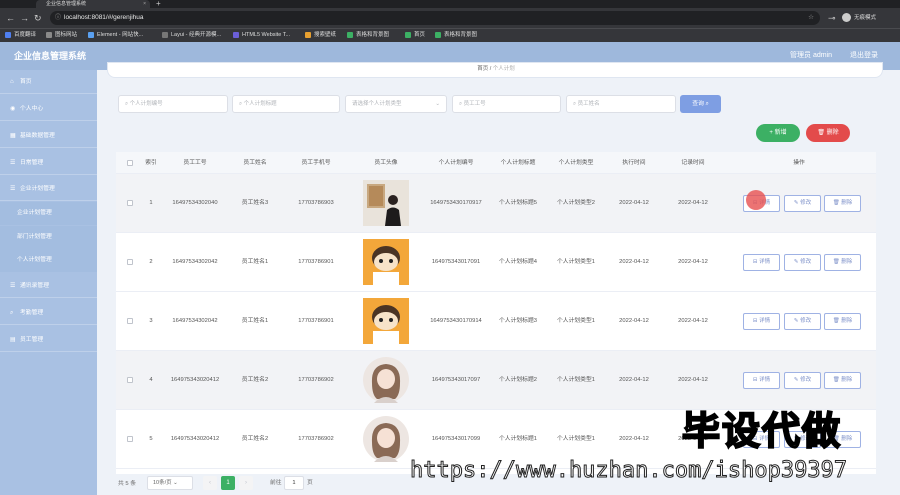  I want to click on cell-phone: 17703786902, so click(316, 380).